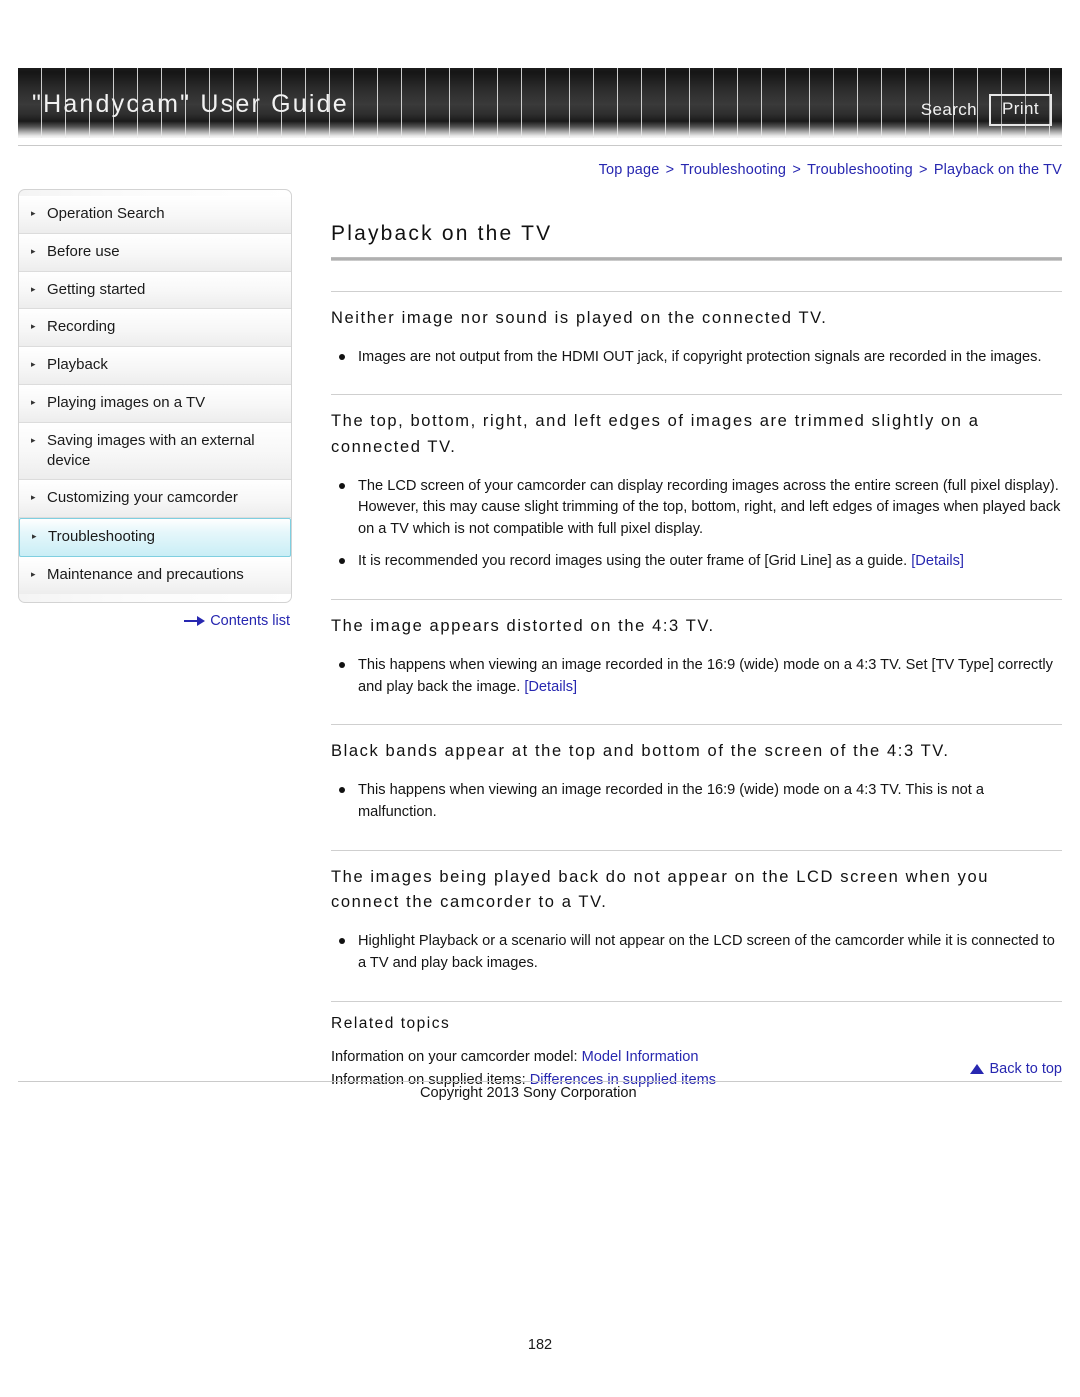 This screenshot has height=1397, width=1080. What do you see at coordinates (155, 366) in the screenshot?
I see `sidebar-item-playback: ▸ Playback` at bounding box center [155, 366].